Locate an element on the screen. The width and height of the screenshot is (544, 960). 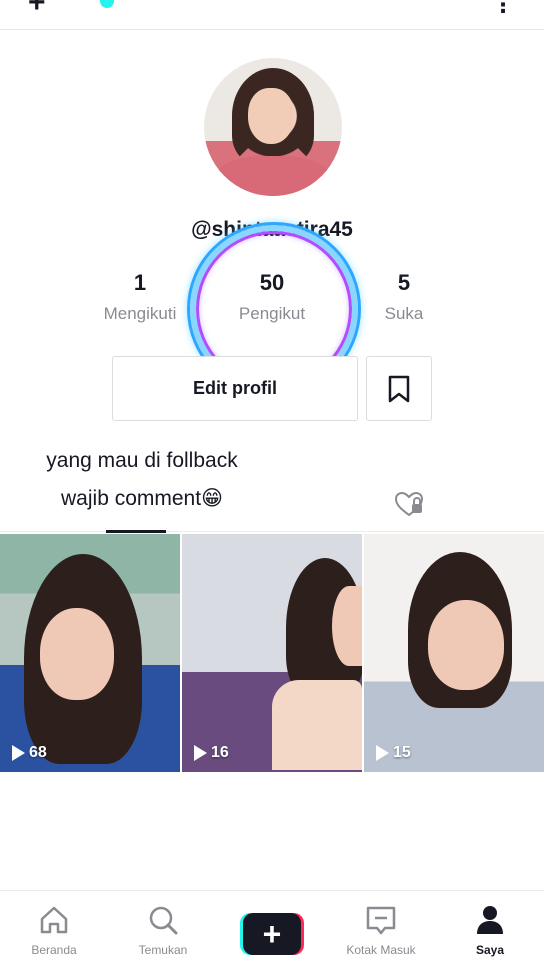
stat-following: 1 Mengikuti is located at coordinates (140, 297).